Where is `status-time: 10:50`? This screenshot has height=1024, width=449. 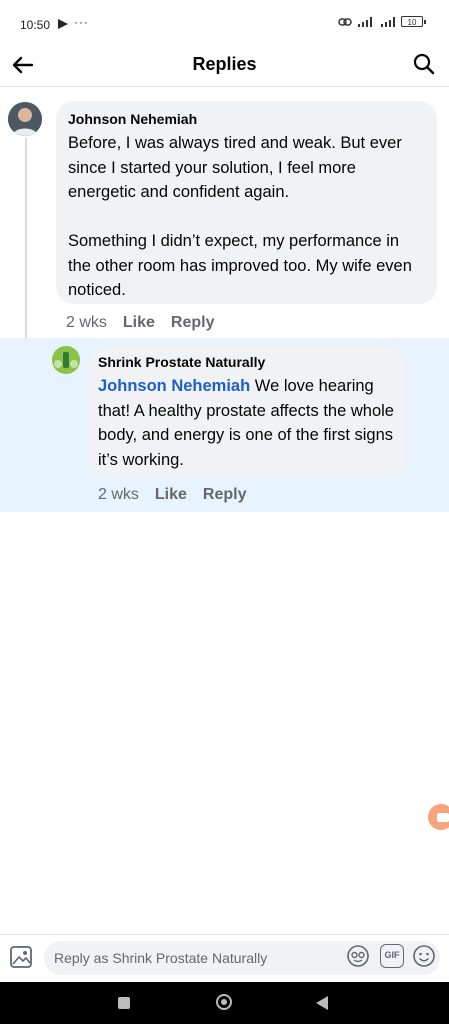 status-time: 10:50 is located at coordinates (35, 25).